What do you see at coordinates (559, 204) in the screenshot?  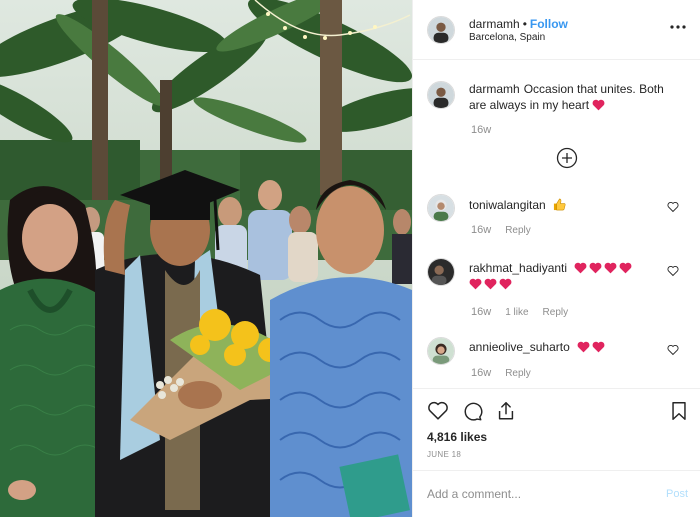 I see `thumbs-up-emoji` at bounding box center [559, 204].